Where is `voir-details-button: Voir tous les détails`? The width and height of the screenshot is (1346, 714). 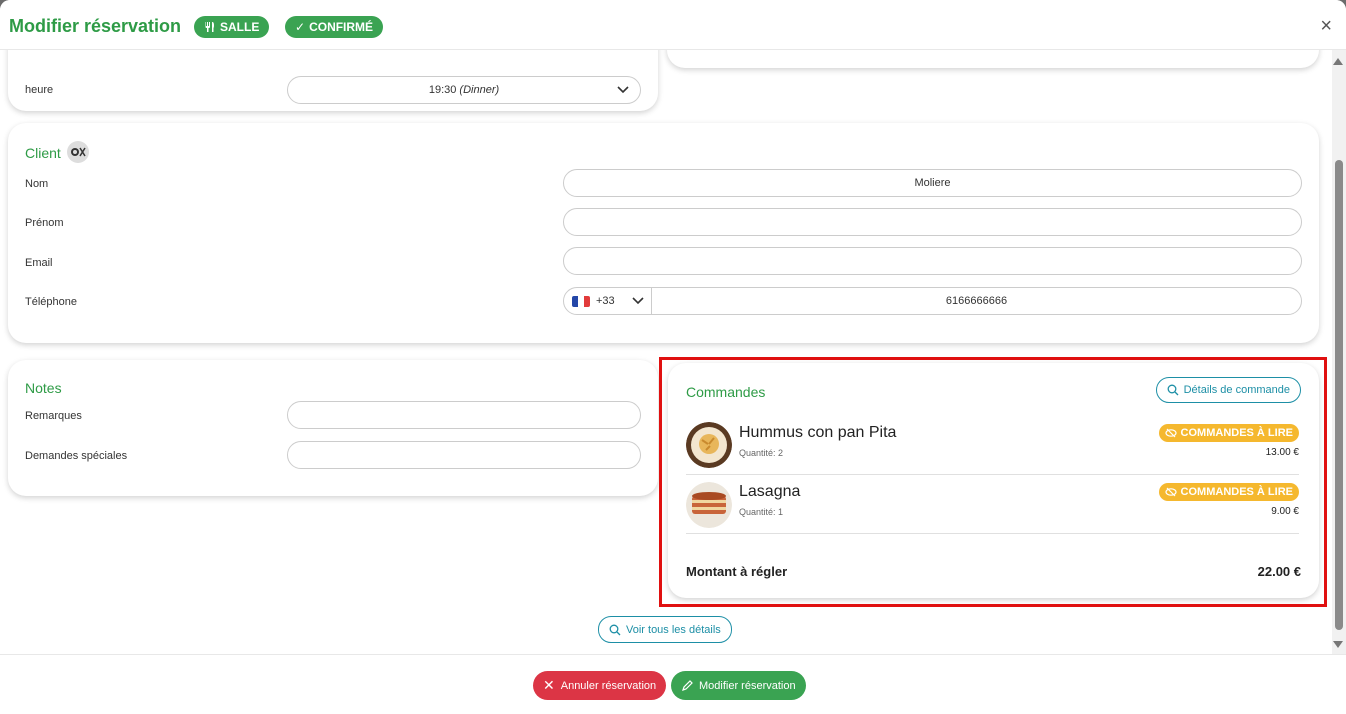
voir-details-button: Voir tous les détails is located at coordinates (665, 629).